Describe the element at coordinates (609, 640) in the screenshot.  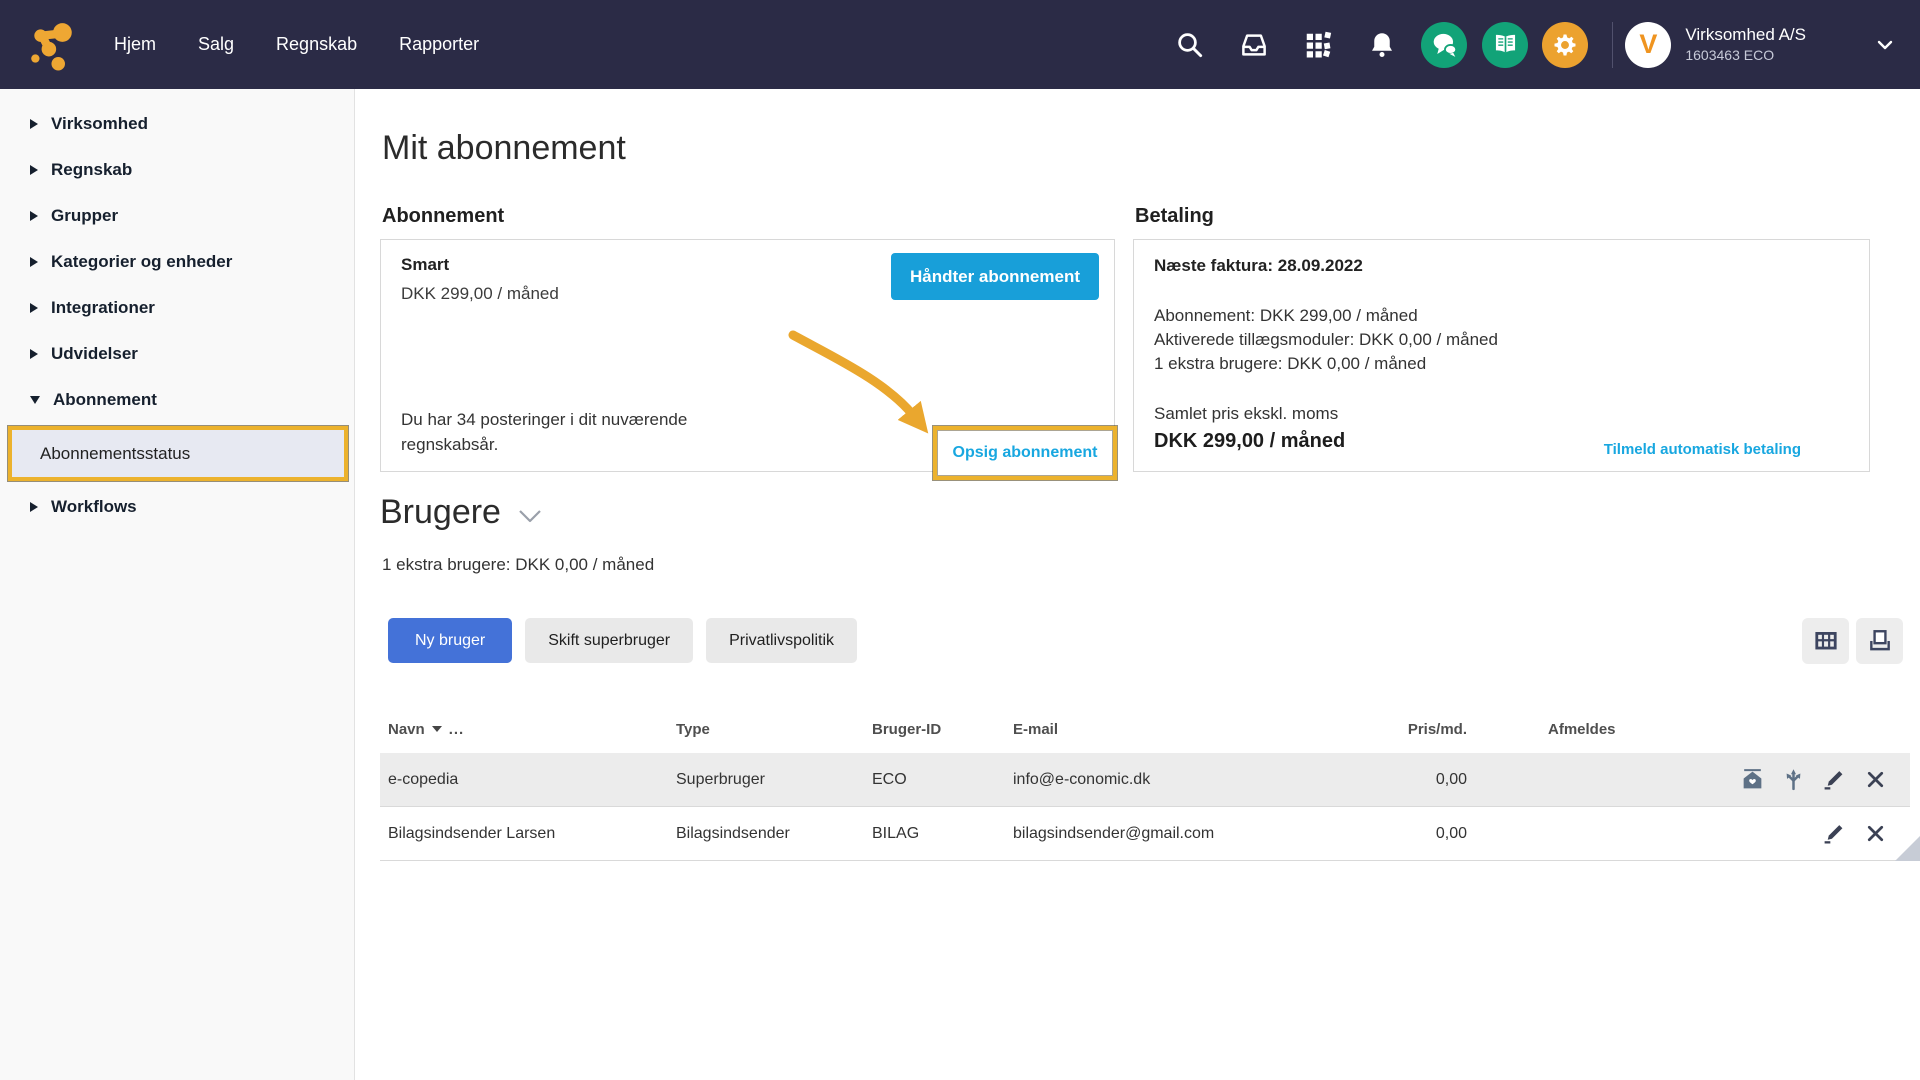
I see `change-superuser-button: Skift superbruger` at that location.